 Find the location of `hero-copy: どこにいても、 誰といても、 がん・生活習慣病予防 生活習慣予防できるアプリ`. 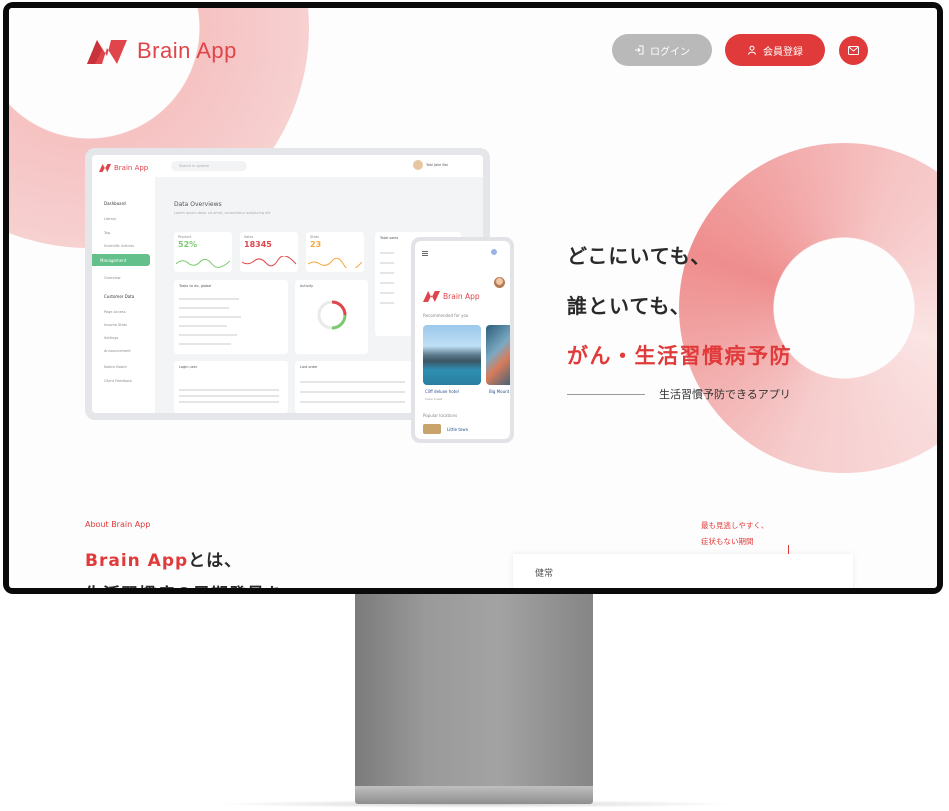

hero-copy: どこにいても、 誰といても、 がん・生活習慣病予防 生活習慣予防できるアプリ is located at coordinates (679, 321).